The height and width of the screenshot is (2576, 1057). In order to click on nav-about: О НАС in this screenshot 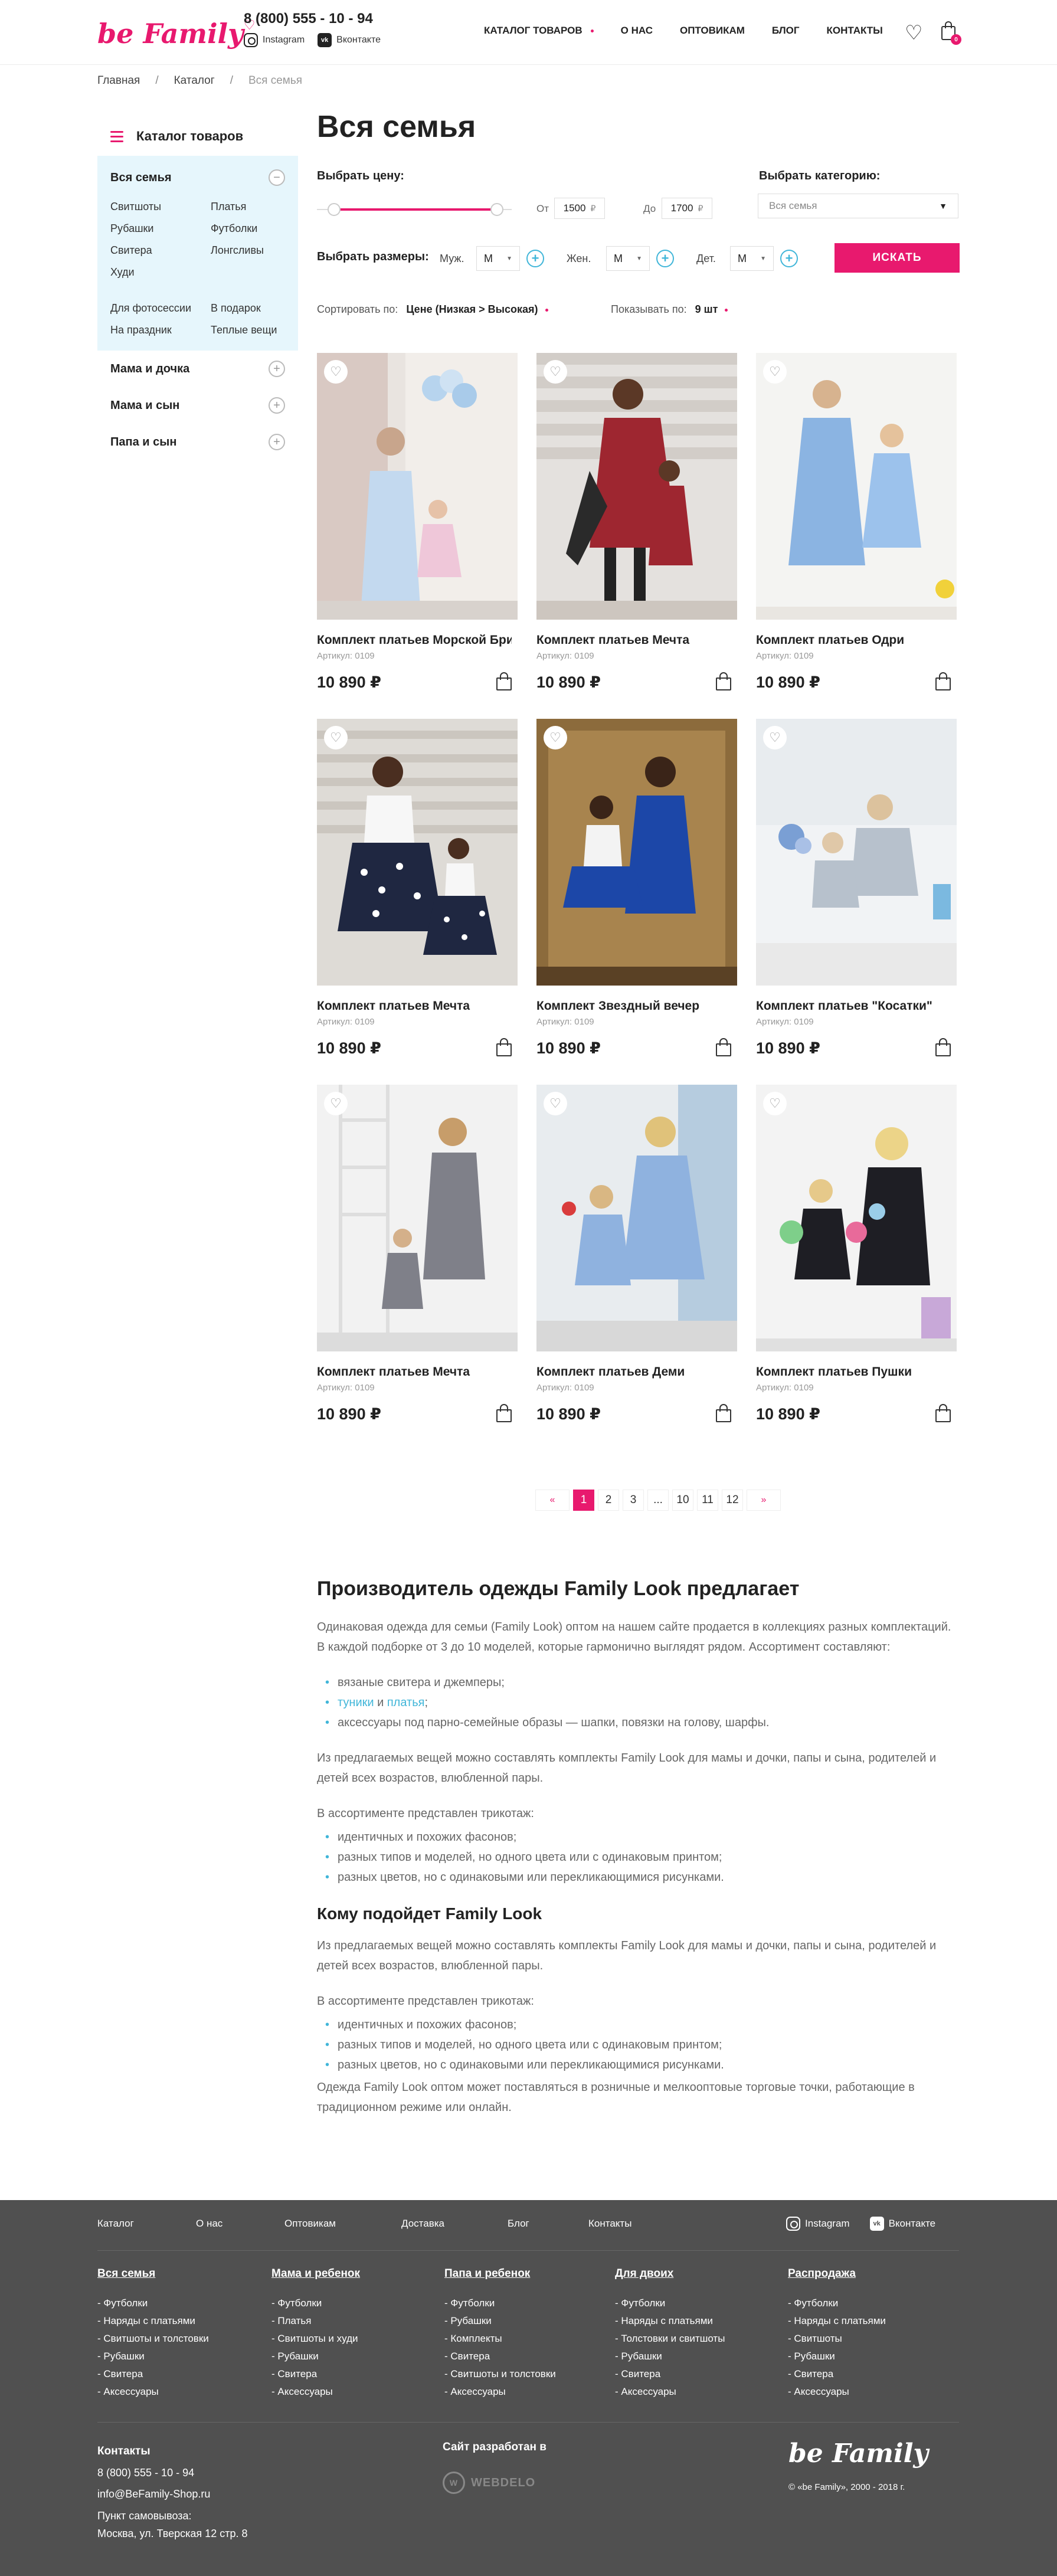, I will do `click(637, 31)`.